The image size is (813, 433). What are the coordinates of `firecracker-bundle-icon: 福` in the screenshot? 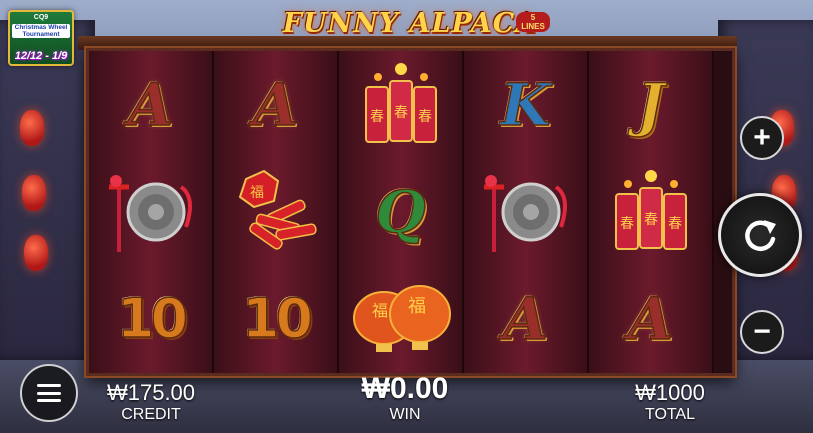 It's located at (277, 209).